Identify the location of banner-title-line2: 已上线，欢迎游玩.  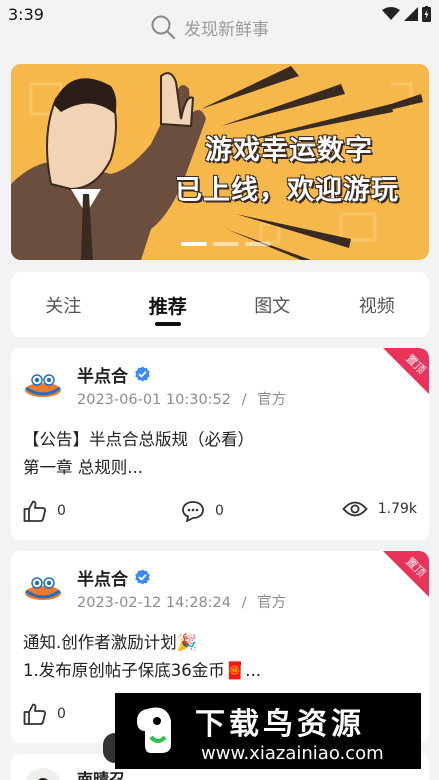
(287, 190).